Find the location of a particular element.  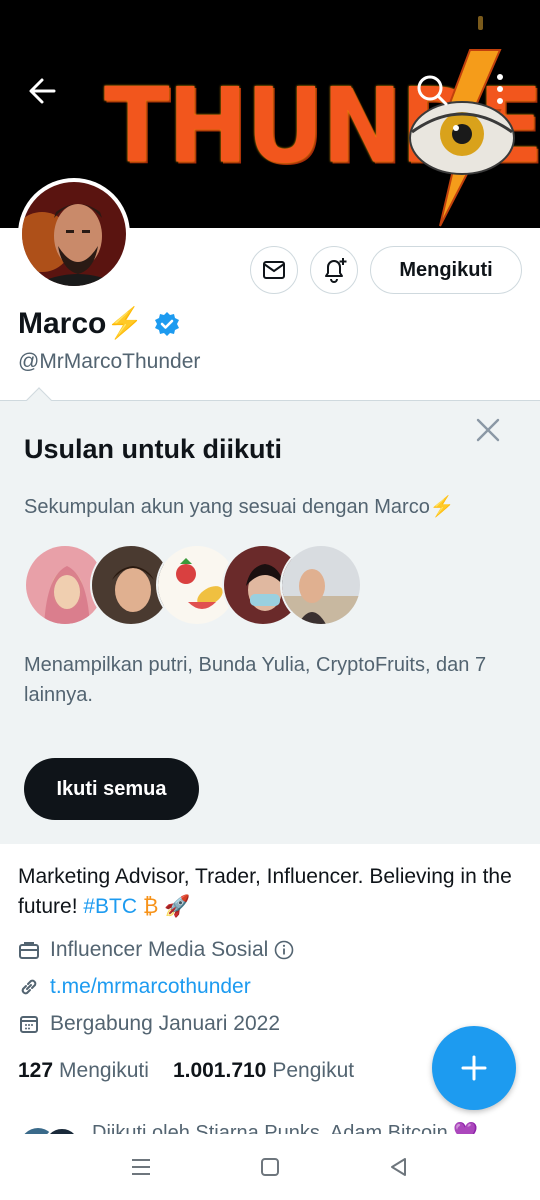

search-icon is located at coordinates (432, 90).